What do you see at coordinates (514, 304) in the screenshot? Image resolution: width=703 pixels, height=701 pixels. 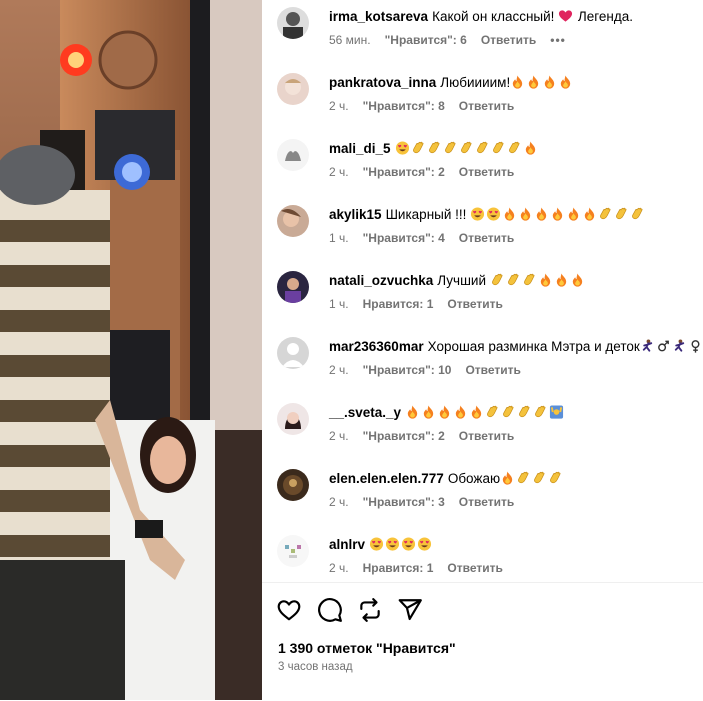 I see `comment-meta: 1 ч. Нравится: 1 Ответить` at bounding box center [514, 304].